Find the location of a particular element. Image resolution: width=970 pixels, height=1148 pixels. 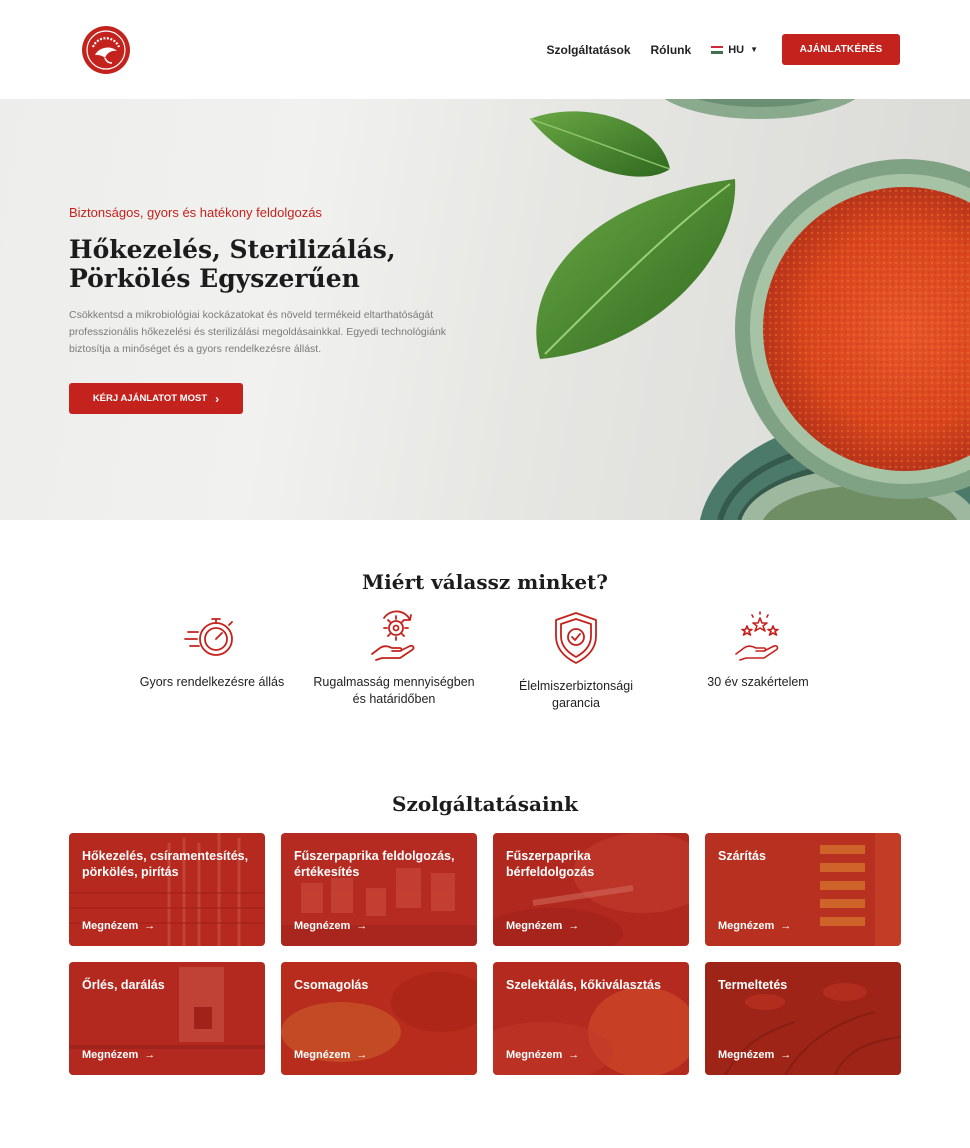

services-title: Szolgáltatásaink is located at coordinates (485, 804).